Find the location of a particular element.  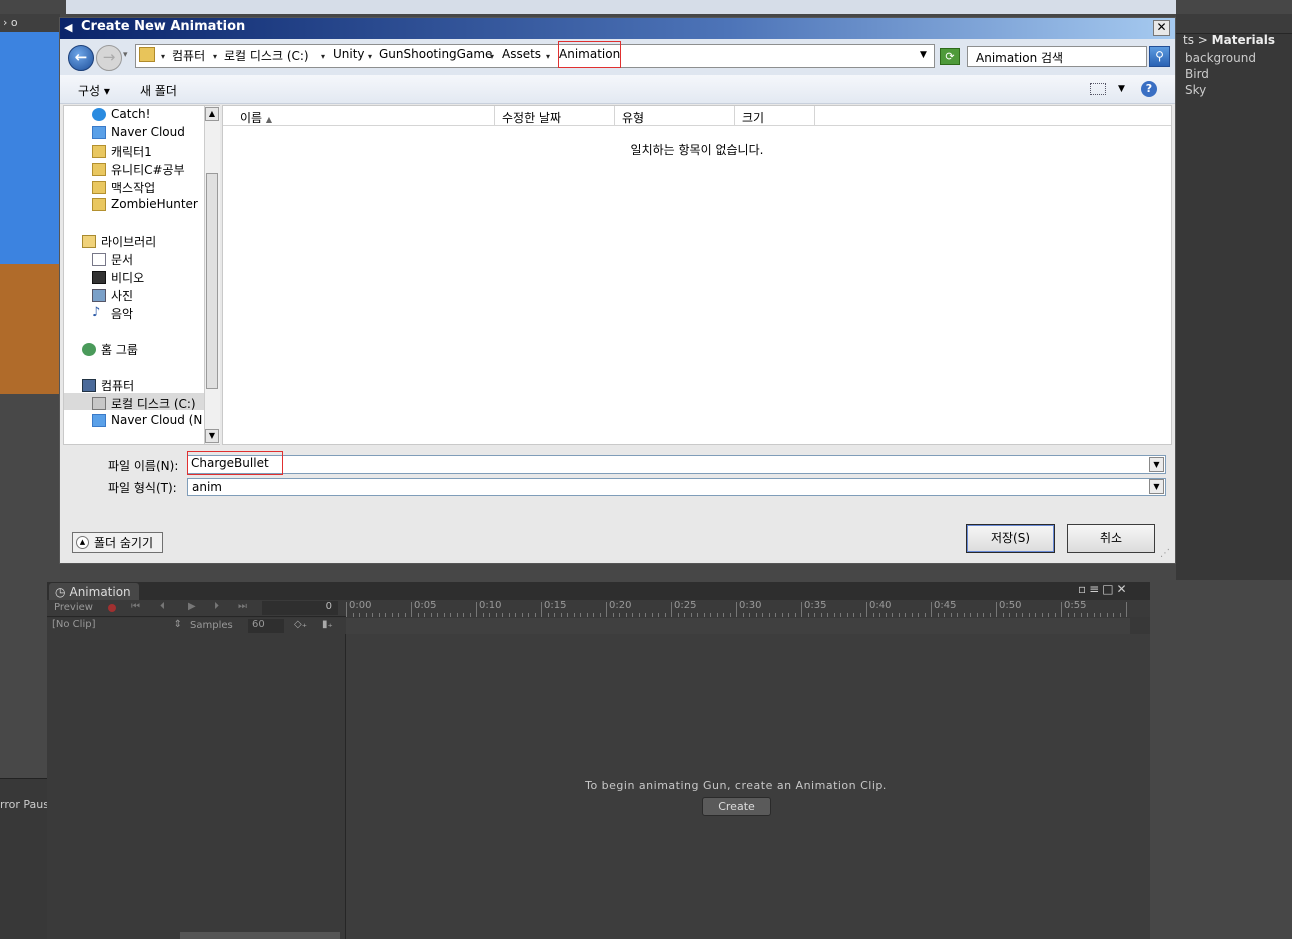

column-date: 수정한 날짜 is located at coordinates (531, 117).